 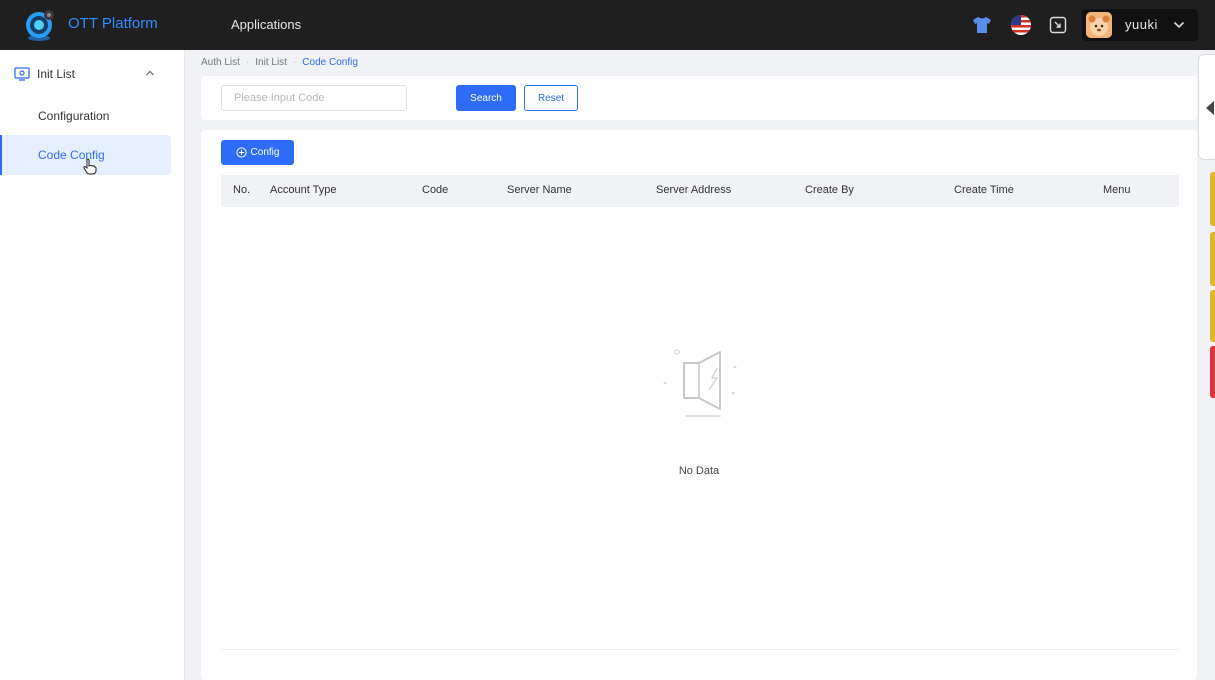 I want to click on top-navigation-bar: OTT Platform Applications yuuki, so click(x=607, y=25).